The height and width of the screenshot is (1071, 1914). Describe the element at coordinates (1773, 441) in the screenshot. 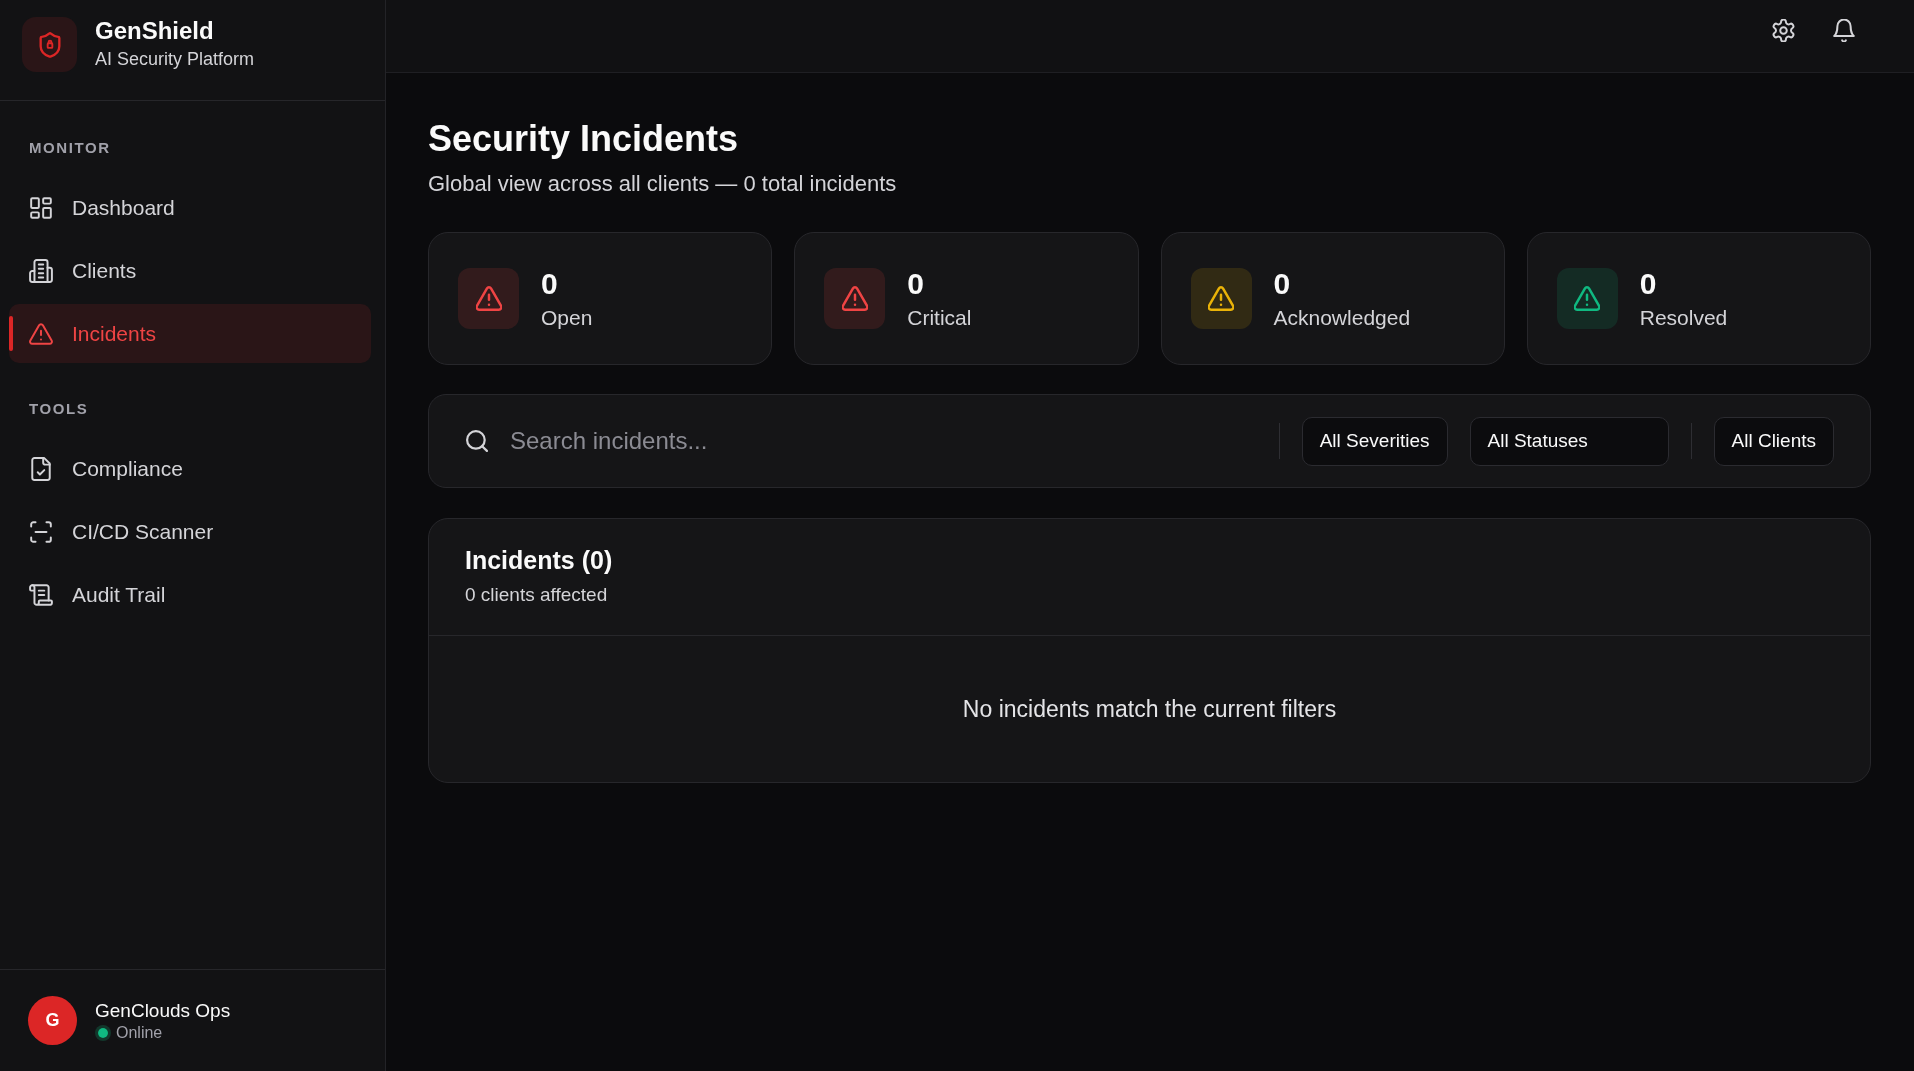

I see `filter-dropdown: All Clients` at that location.